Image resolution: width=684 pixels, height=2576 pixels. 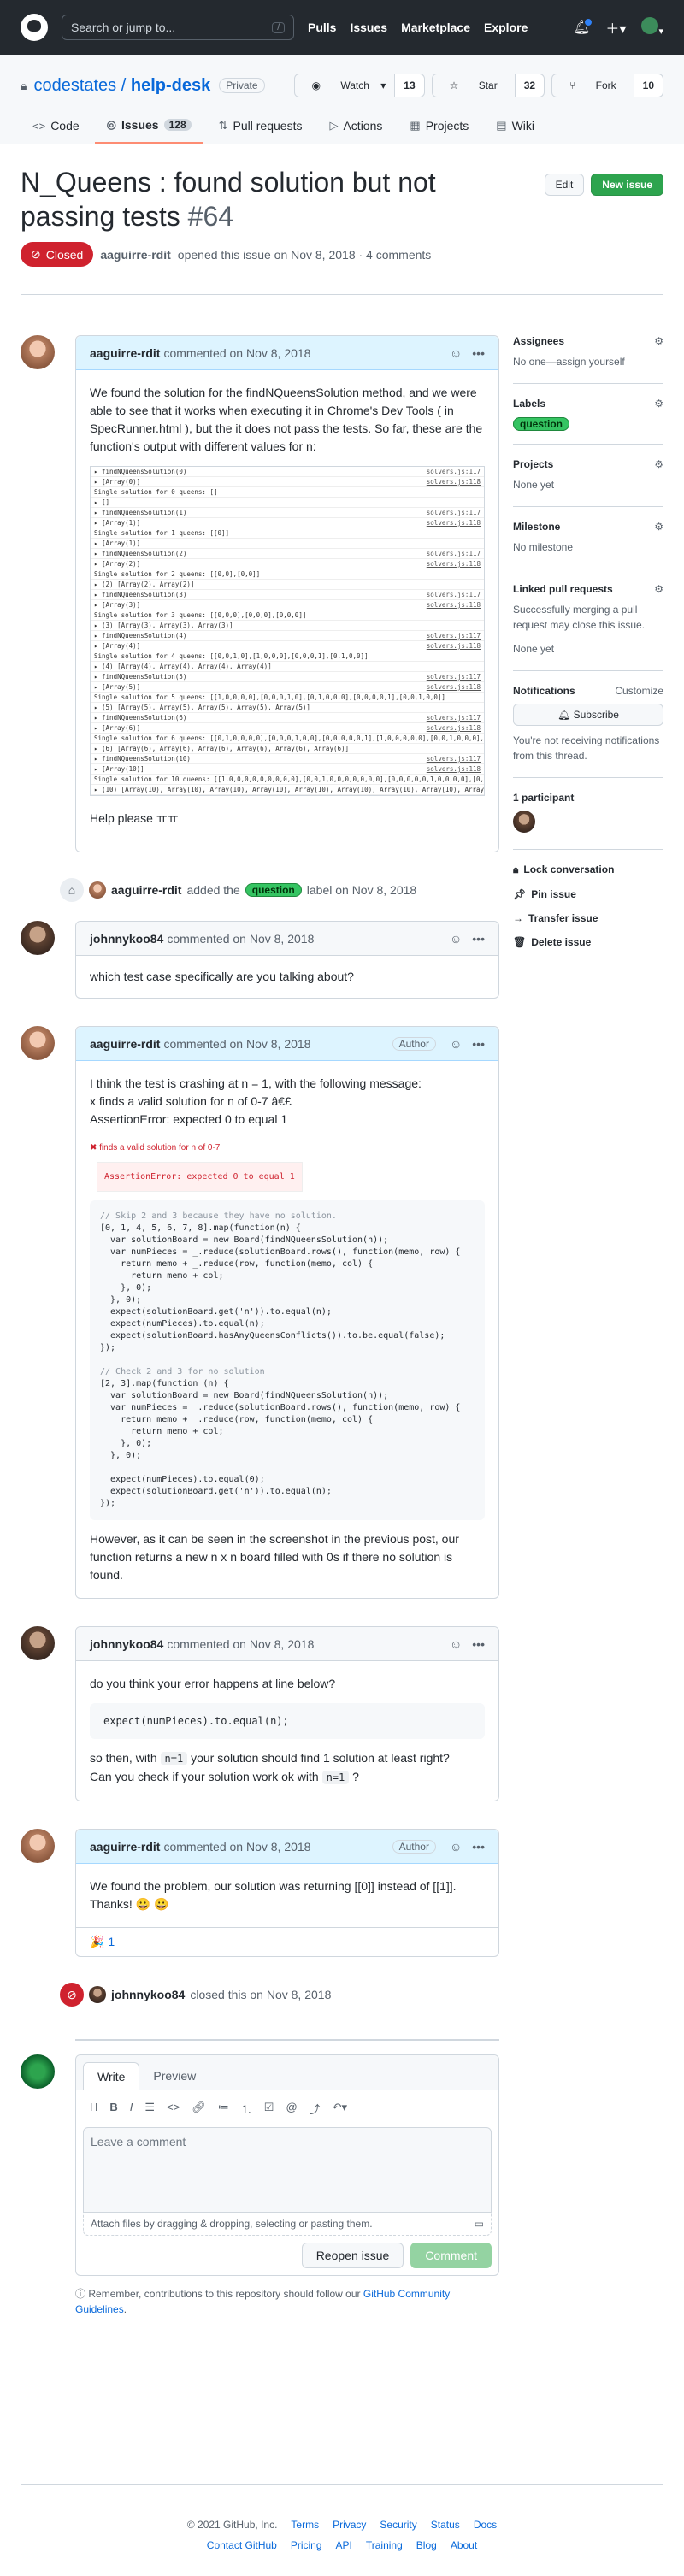 What do you see at coordinates (564, 185) in the screenshot?
I see `edit-button: Edit` at bounding box center [564, 185].